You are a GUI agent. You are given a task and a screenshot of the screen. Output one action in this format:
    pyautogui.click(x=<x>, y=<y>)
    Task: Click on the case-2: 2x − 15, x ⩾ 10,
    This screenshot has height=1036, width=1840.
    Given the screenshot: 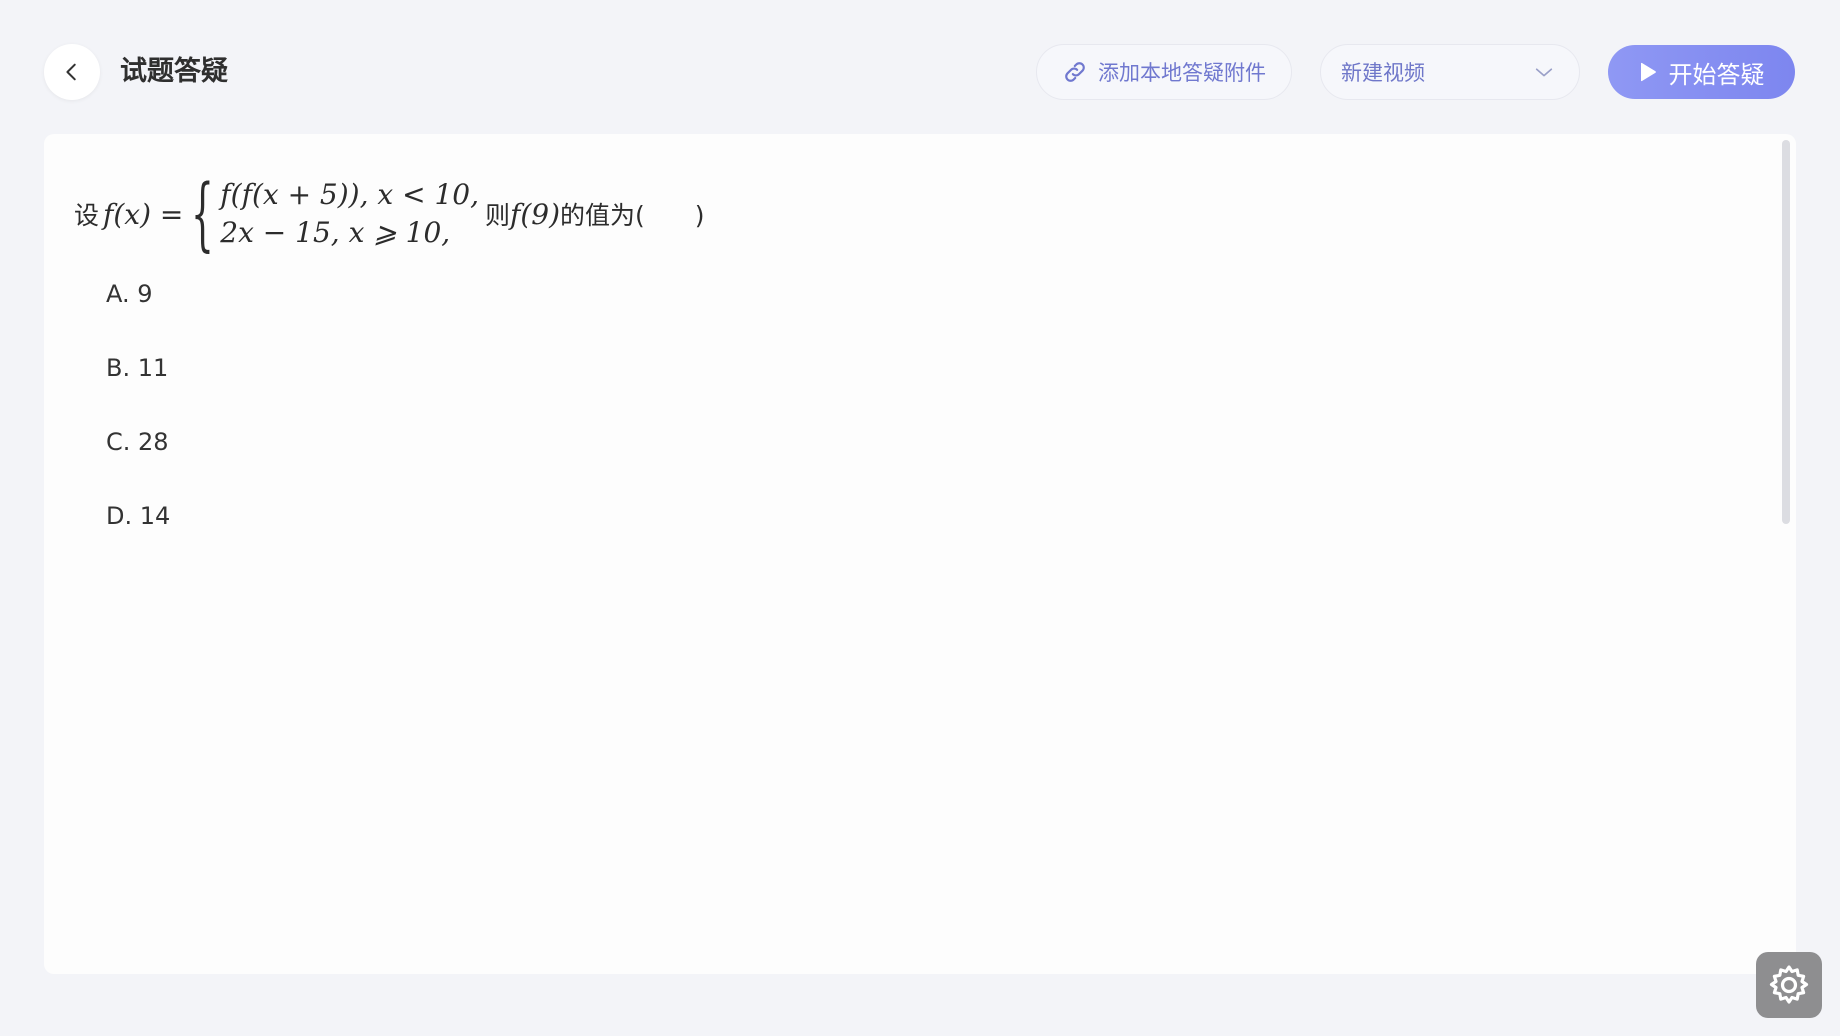 What is the action you would take?
    pyautogui.click(x=335, y=232)
    